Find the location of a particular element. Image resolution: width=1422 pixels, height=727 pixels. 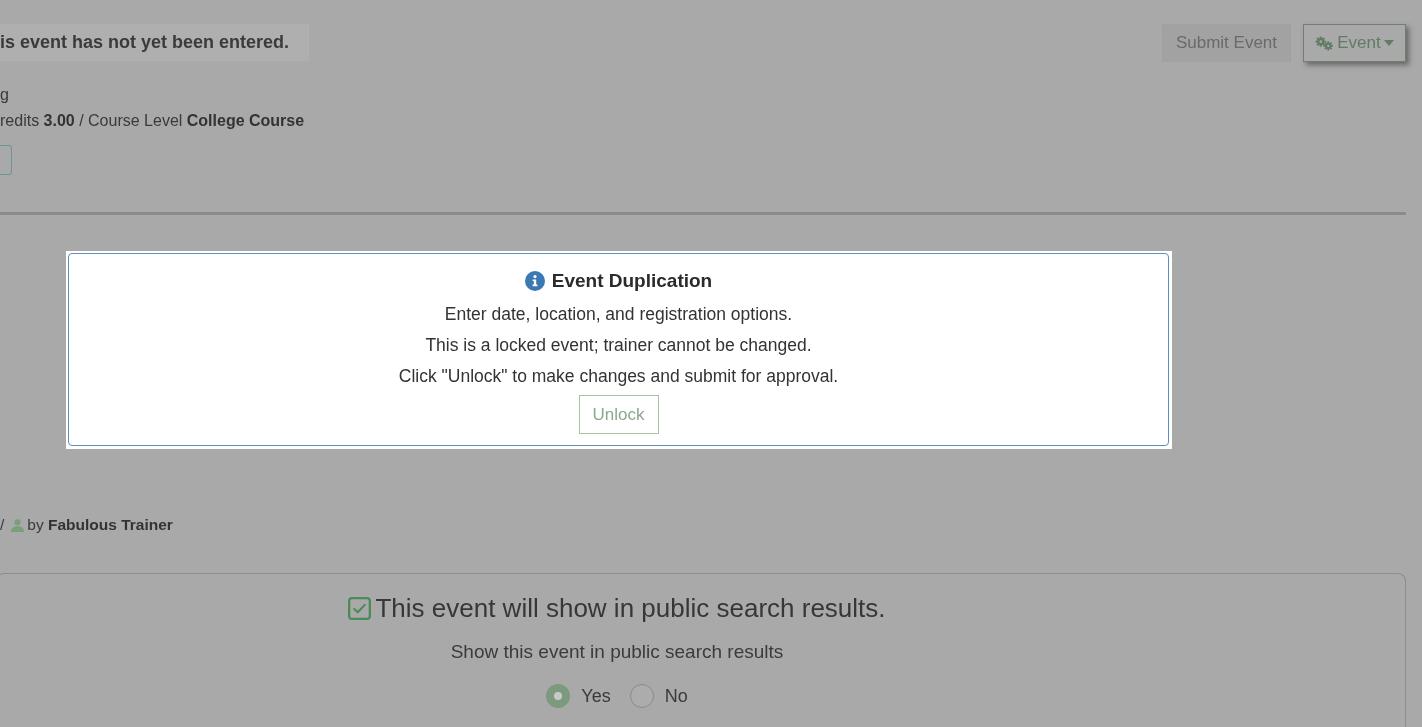

modal-title: Event Duplication is located at coordinates (632, 281).